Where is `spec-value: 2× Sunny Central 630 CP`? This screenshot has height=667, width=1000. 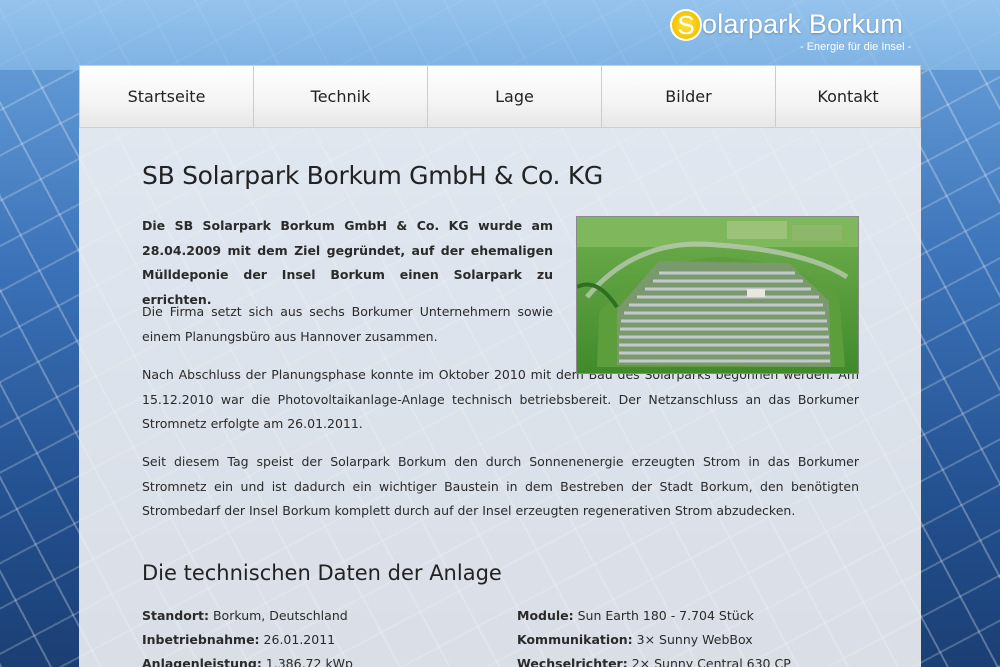 spec-value: 2× Sunny Central 630 CP is located at coordinates (709, 661).